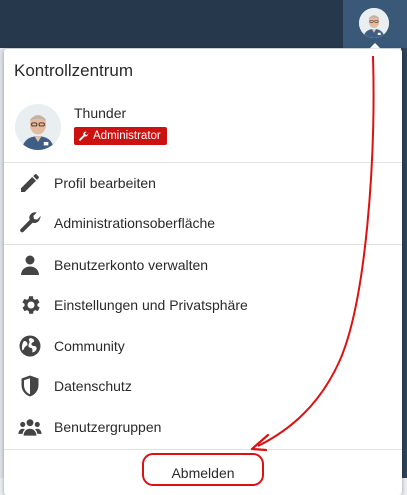 Image resolution: width=407 pixels, height=495 pixels. What do you see at coordinates (30, 386) in the screenshot?
I see `shield-icon` at bounding box center [30, 386].